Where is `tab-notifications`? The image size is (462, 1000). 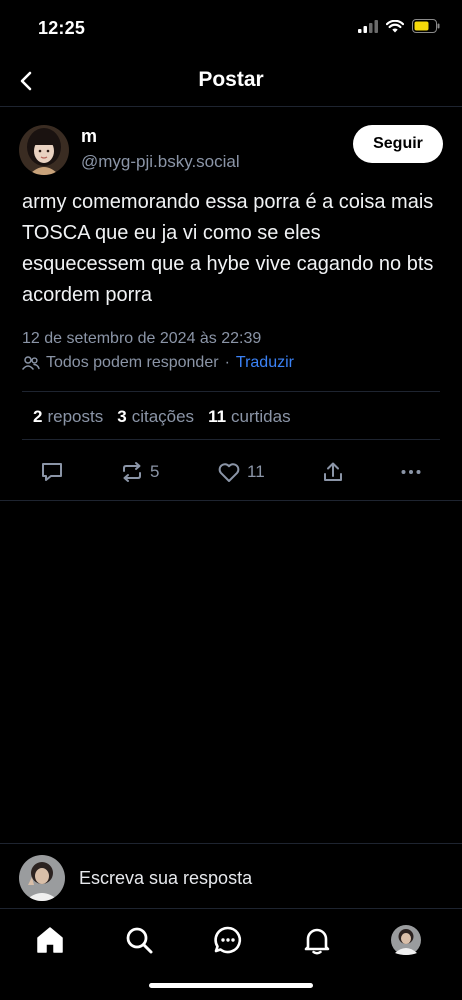
tab-notifications is located at coordinates (317, 940).